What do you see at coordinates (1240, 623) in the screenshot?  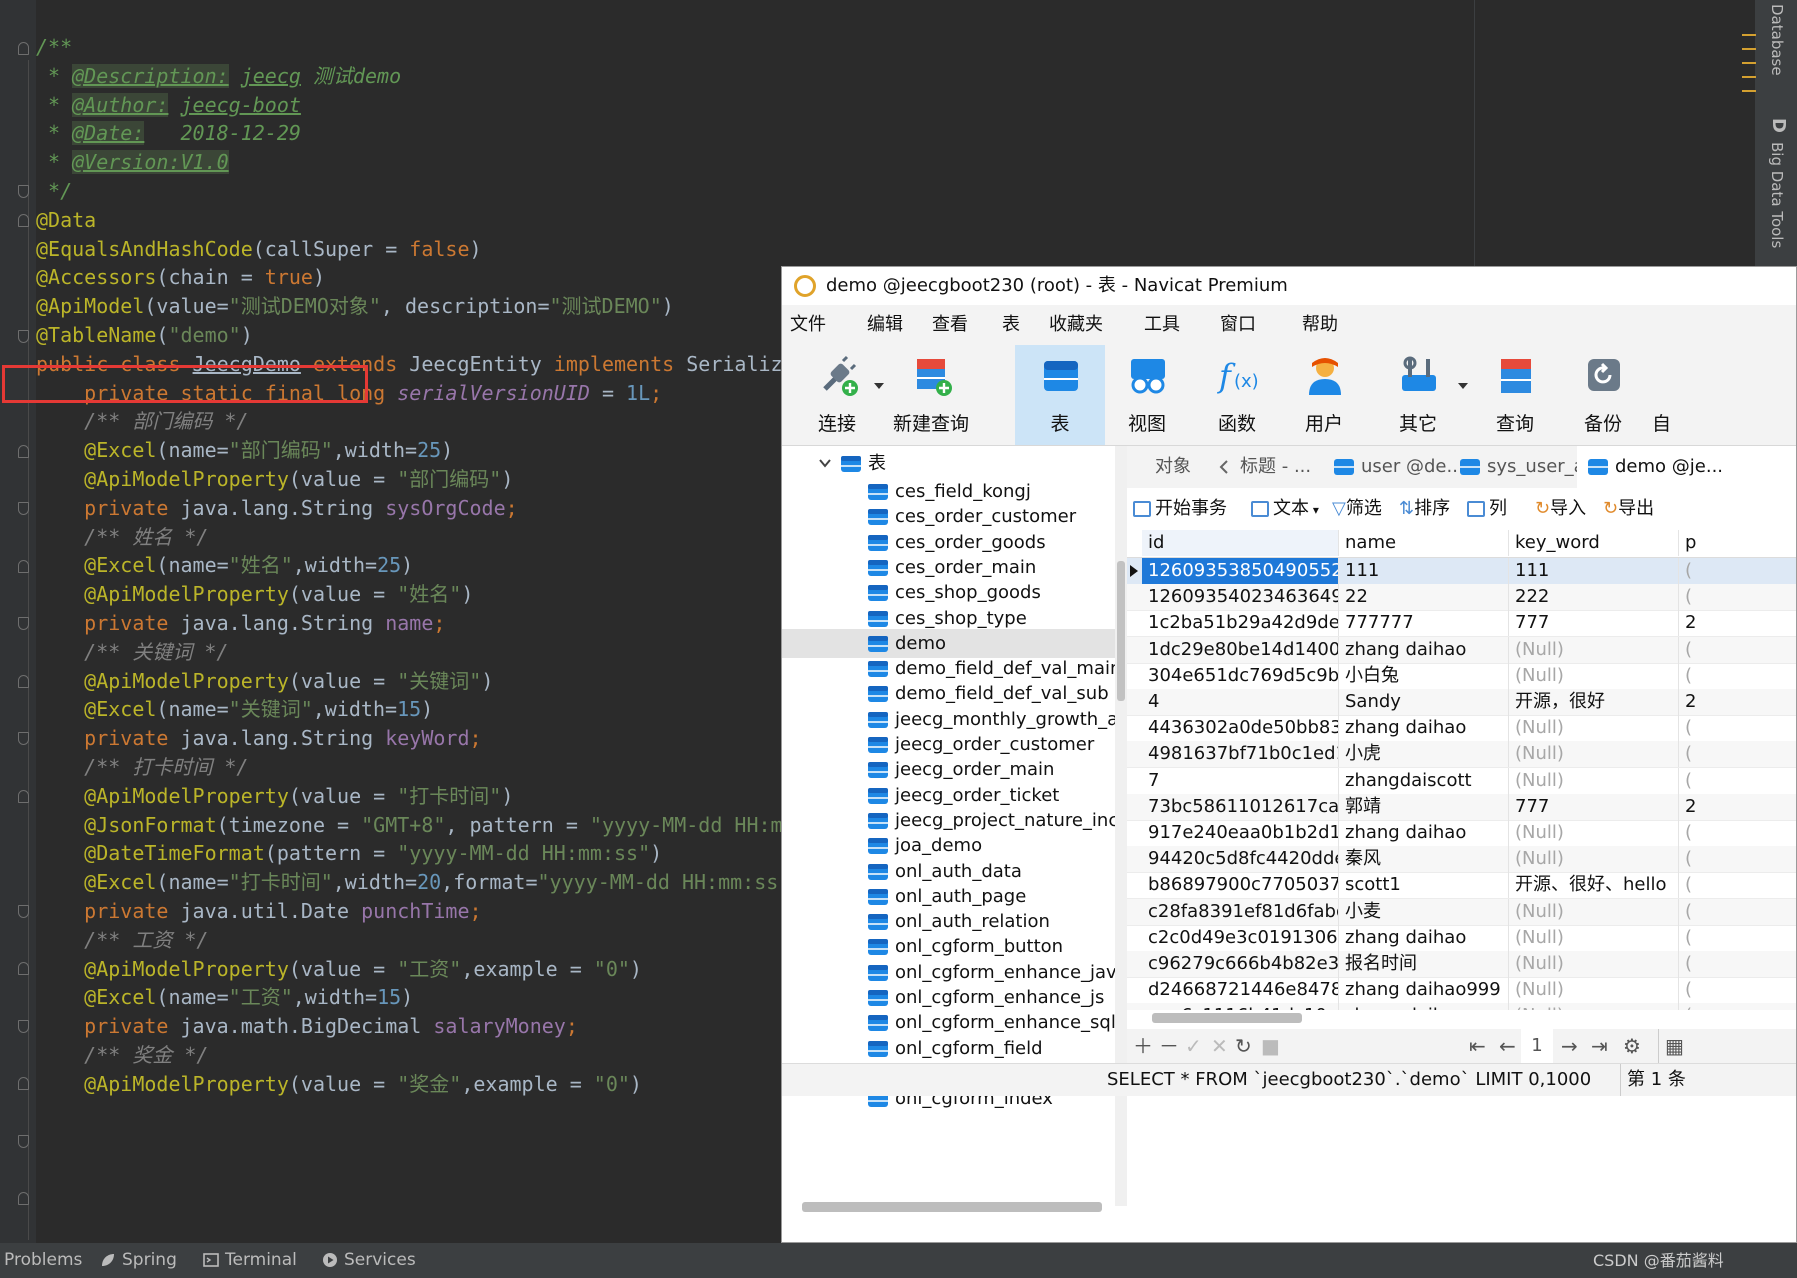 I see `cell-id: 1c2ba51b29a42d9de02l` at bounding box center [1240, 623].